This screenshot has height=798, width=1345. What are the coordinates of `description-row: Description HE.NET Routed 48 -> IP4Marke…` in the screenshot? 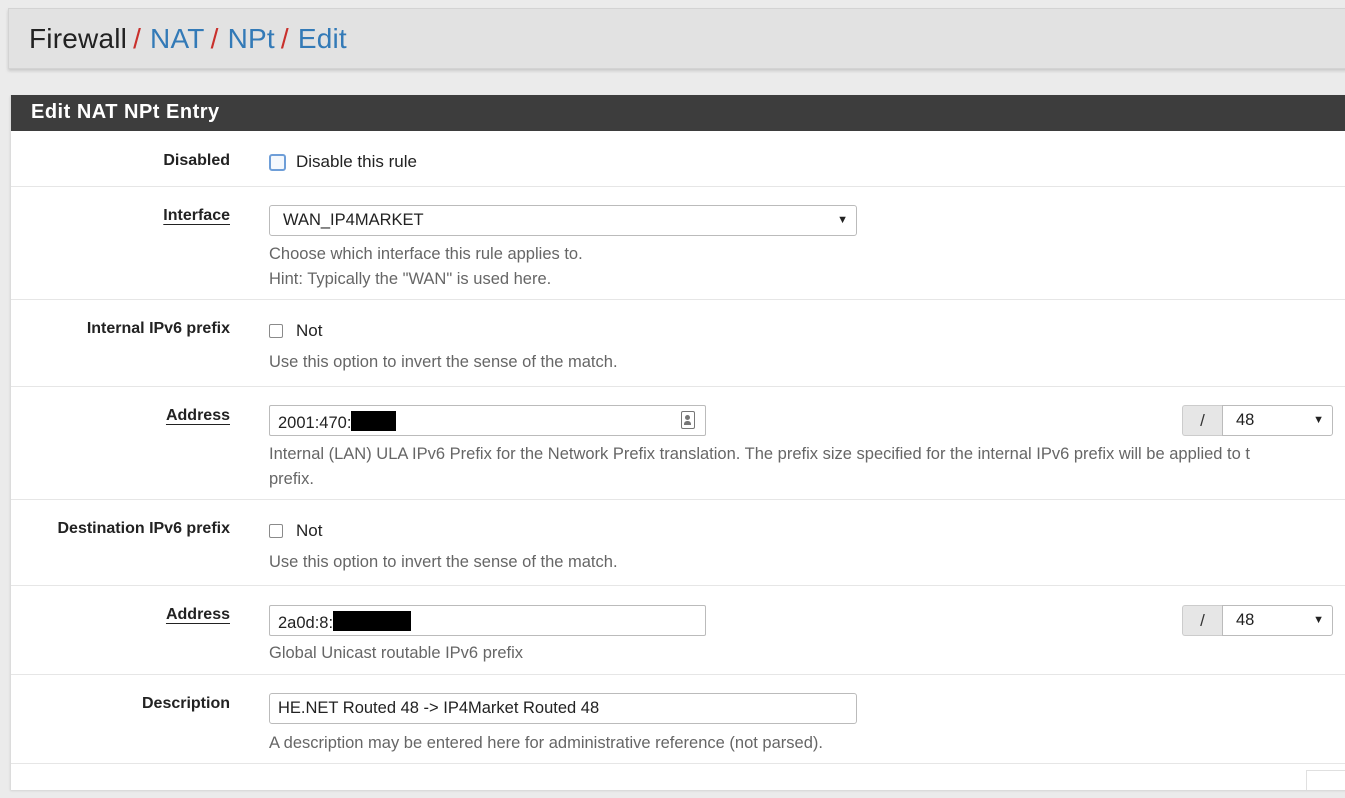 It's located at (678, 719).